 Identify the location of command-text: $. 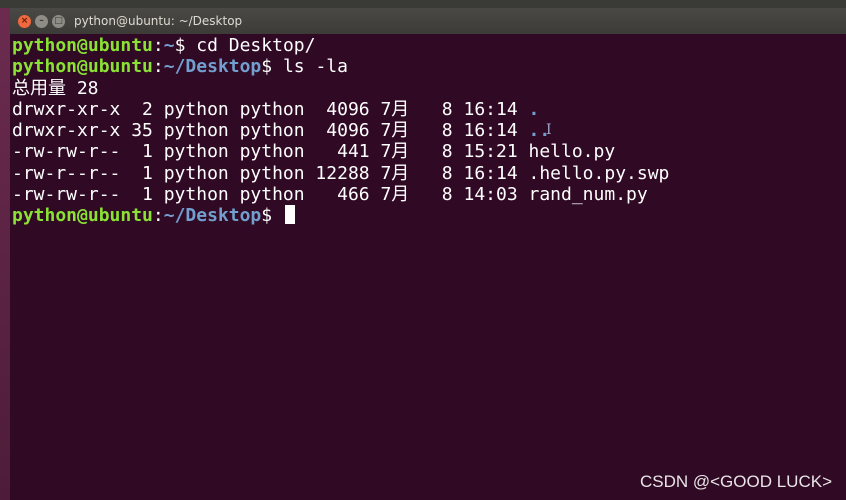
(272, 216).